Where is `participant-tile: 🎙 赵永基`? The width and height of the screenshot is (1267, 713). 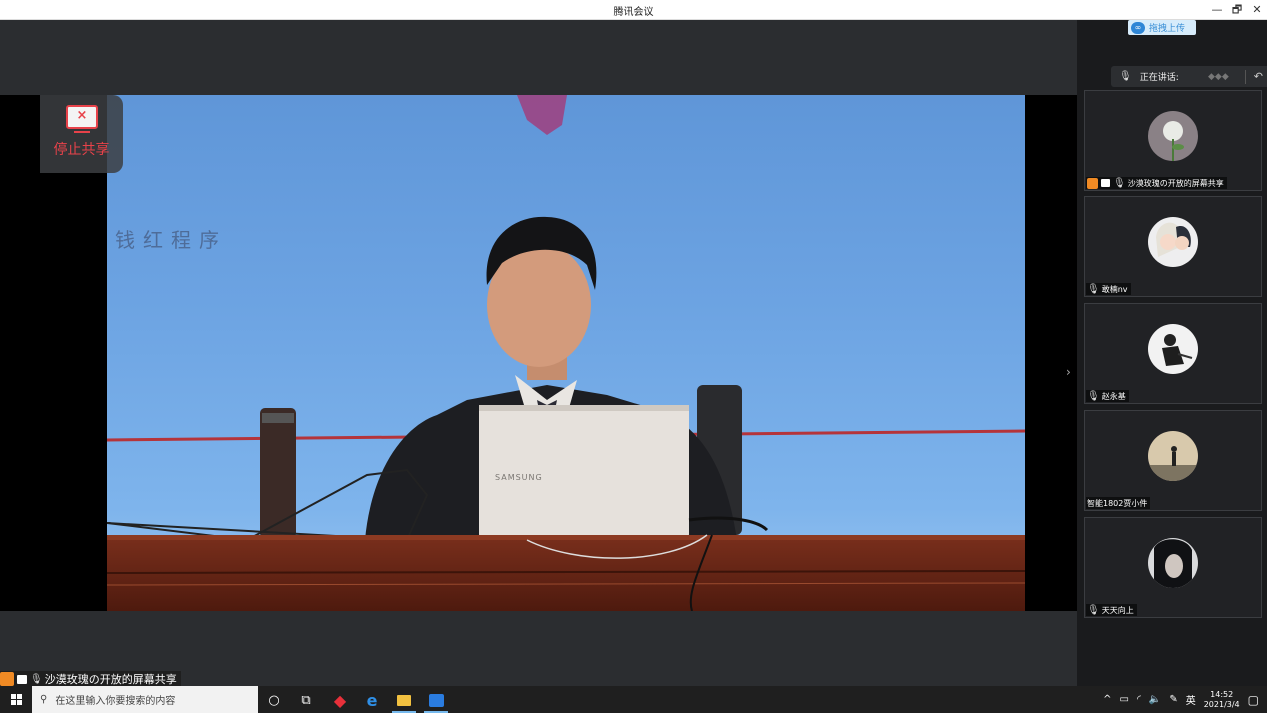 participant-tile: 🎙 赵永基 is located at coordinates (1173, 353).